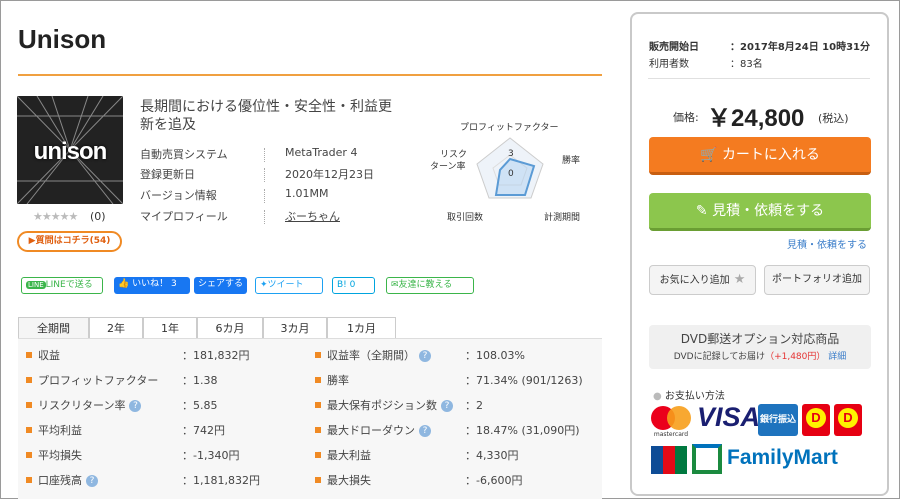  I want to click on hatena-bookmark-button: B! 0, so click(353, 285).